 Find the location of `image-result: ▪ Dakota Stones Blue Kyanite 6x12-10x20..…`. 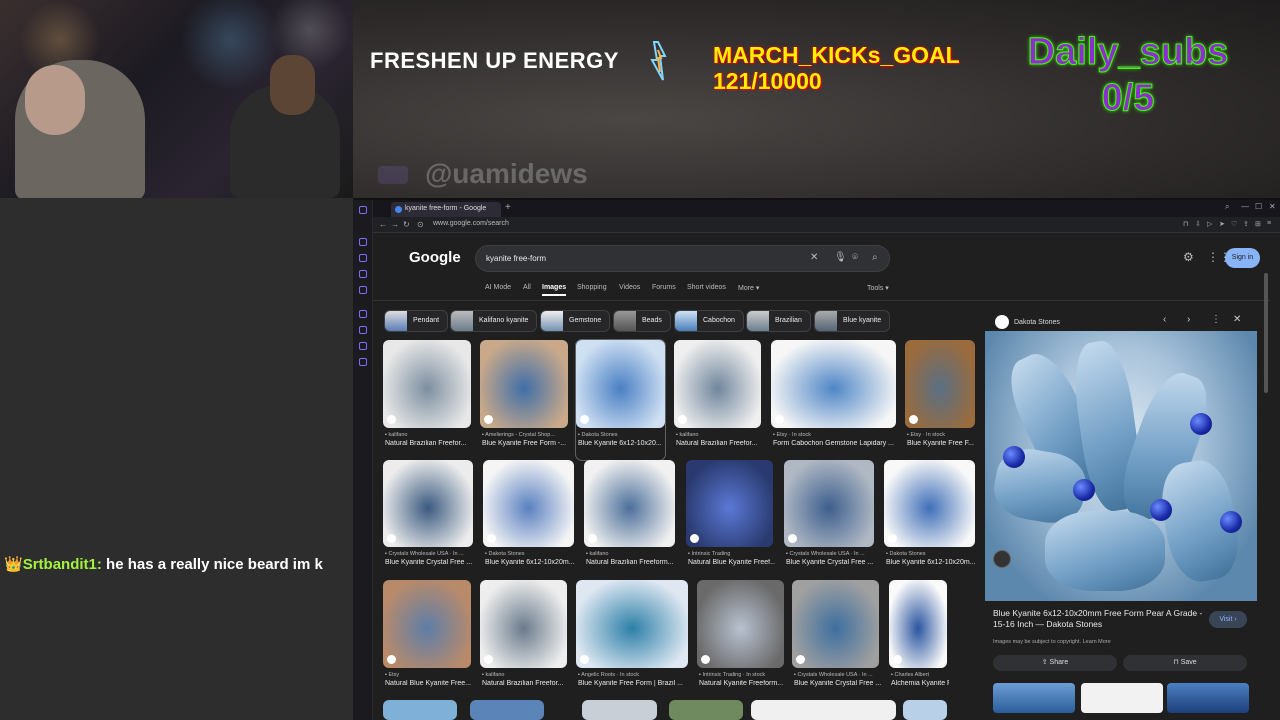

image-result: ▪ Dakota Stones Blue Kyanite 6x12-10x20..… is located at coordinates (621, 400).